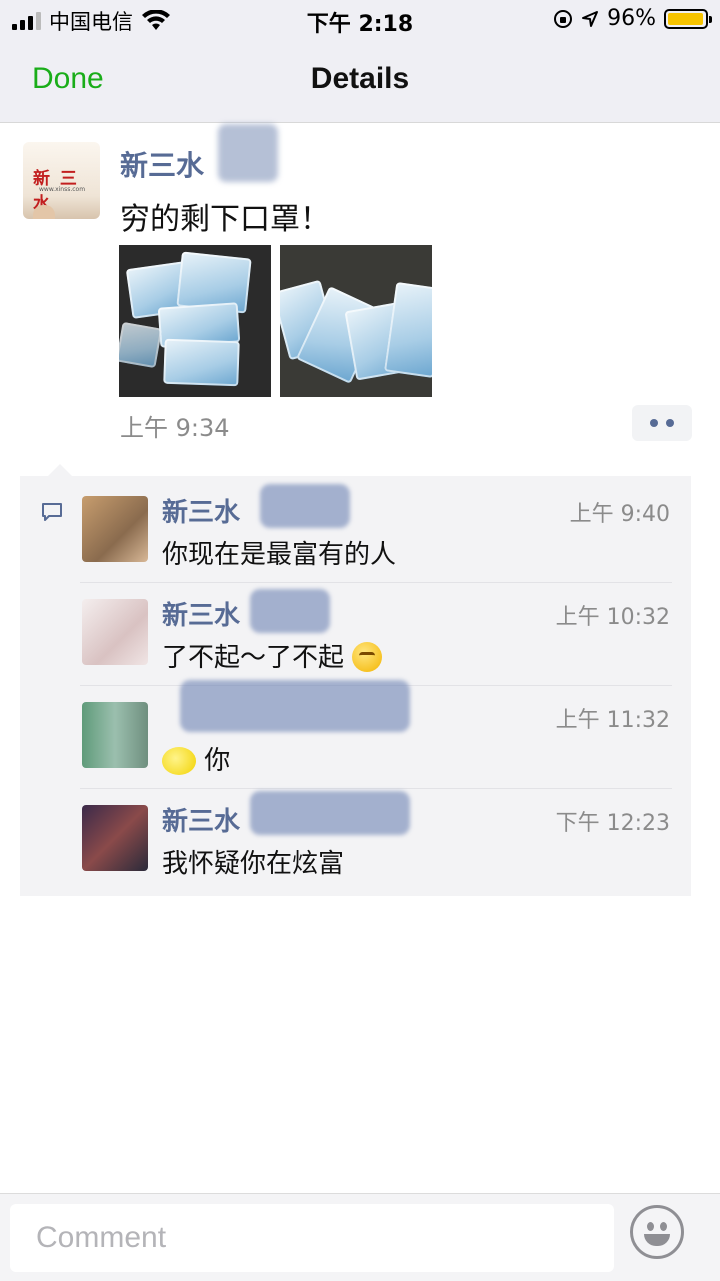 The image size is (720, 1281). I want to click on emoji-button, so click(657, 1232).